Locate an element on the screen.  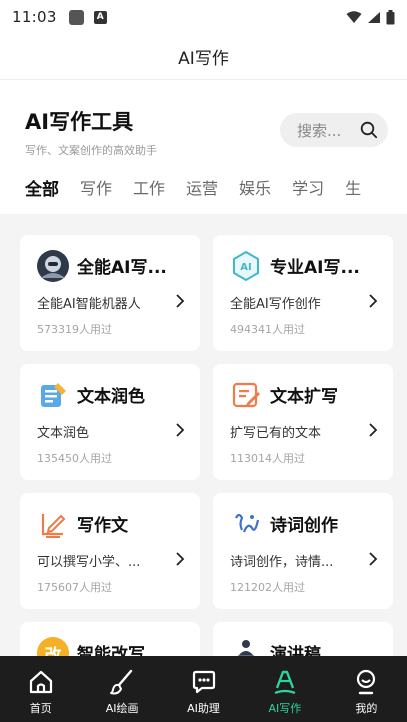
tab-operations: 运营 is located at coordinates (202, 187).